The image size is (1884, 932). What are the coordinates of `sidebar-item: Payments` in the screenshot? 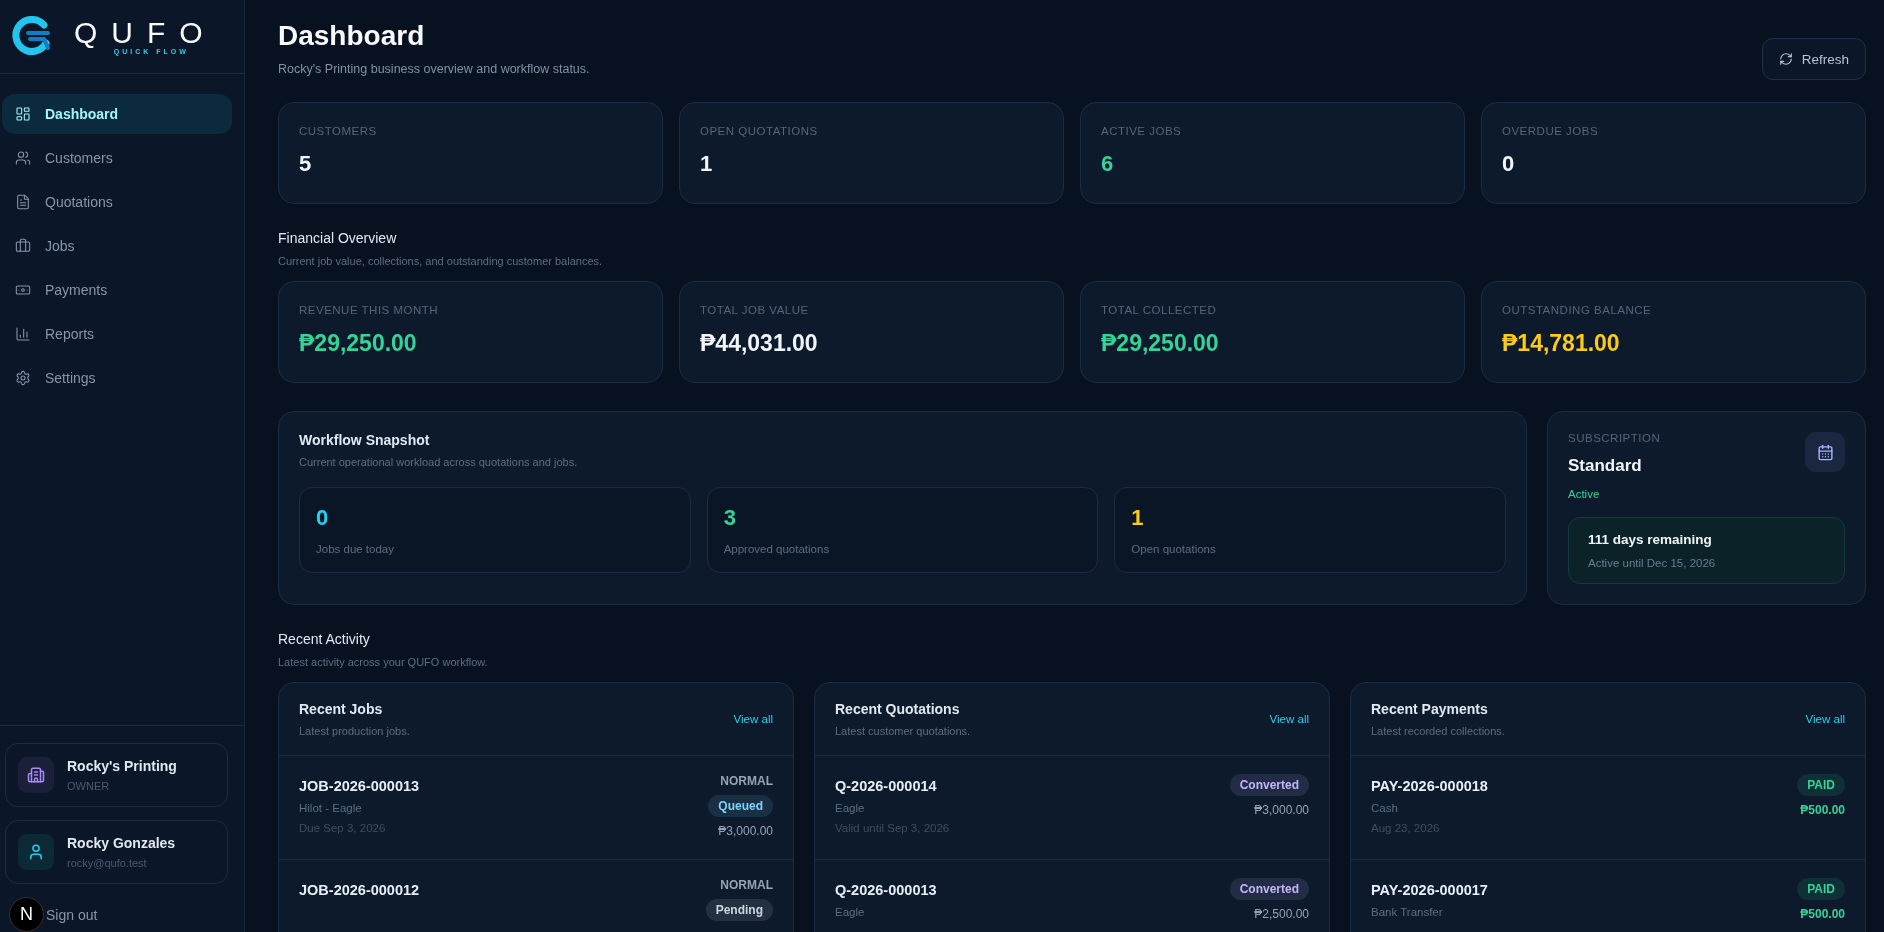 It's located at (117, 290).